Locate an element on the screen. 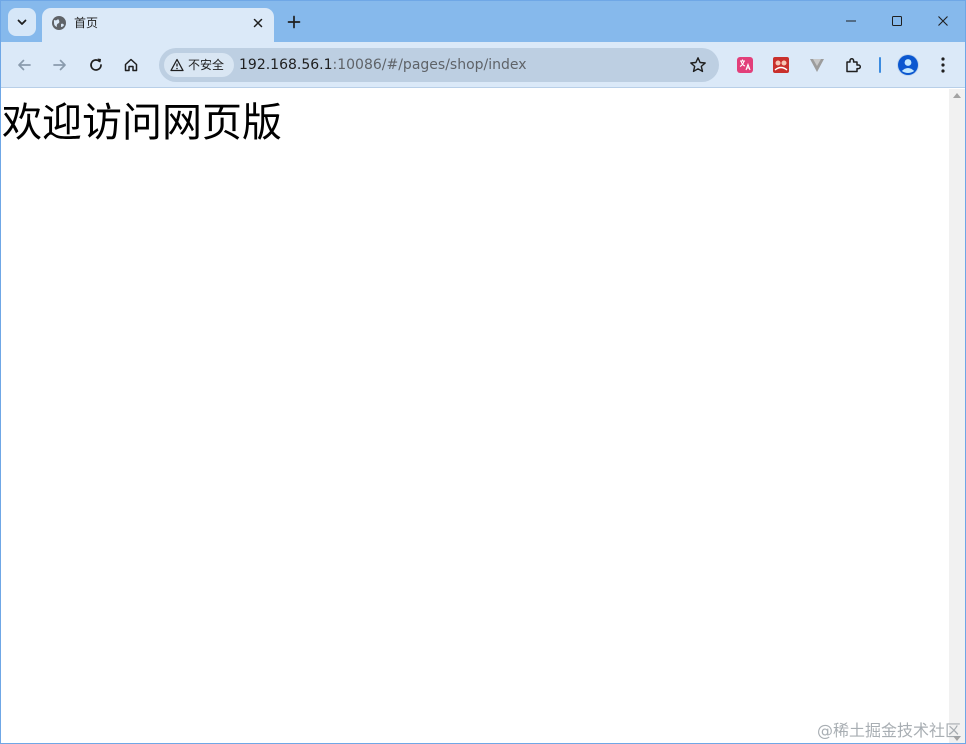 Image resolution: width=966 pixels, height=744 pixels. more-vertical-icon is located at coordinates (943, 65).